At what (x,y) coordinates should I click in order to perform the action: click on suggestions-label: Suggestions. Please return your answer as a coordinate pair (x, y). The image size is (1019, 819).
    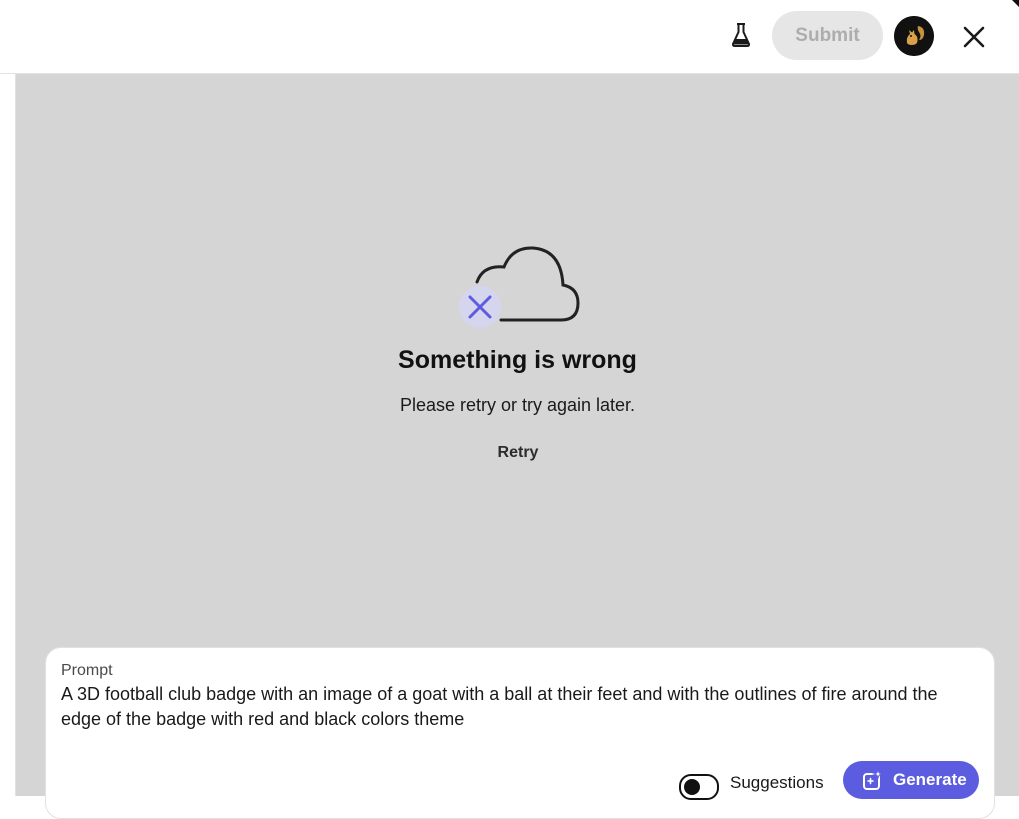
    Looking at the image, I should click on (777, 782).